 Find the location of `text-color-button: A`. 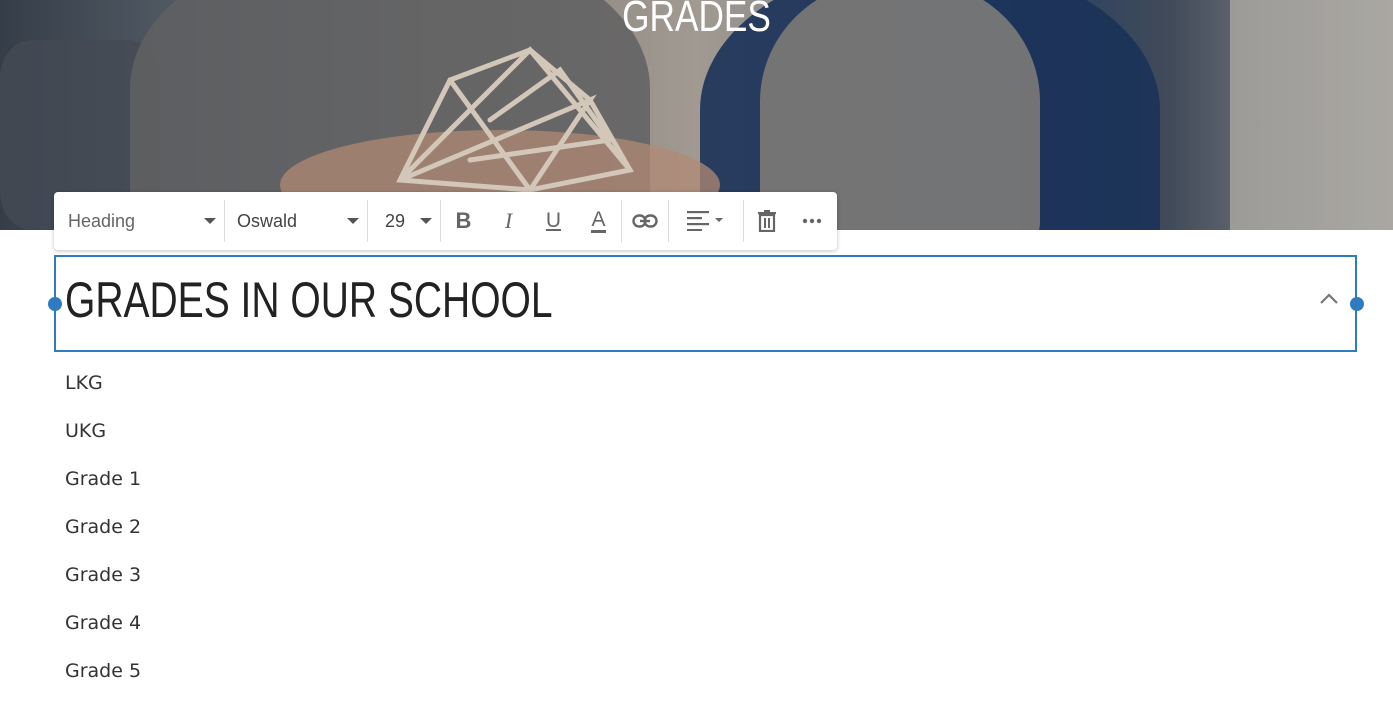

text-color-button: A is located at coordinates (598, 221).